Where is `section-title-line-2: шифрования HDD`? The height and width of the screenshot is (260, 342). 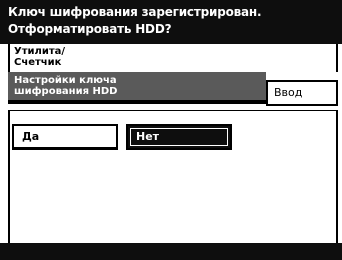
section-title-line-2: шифрования HDD is located at coordinates (66, 91).